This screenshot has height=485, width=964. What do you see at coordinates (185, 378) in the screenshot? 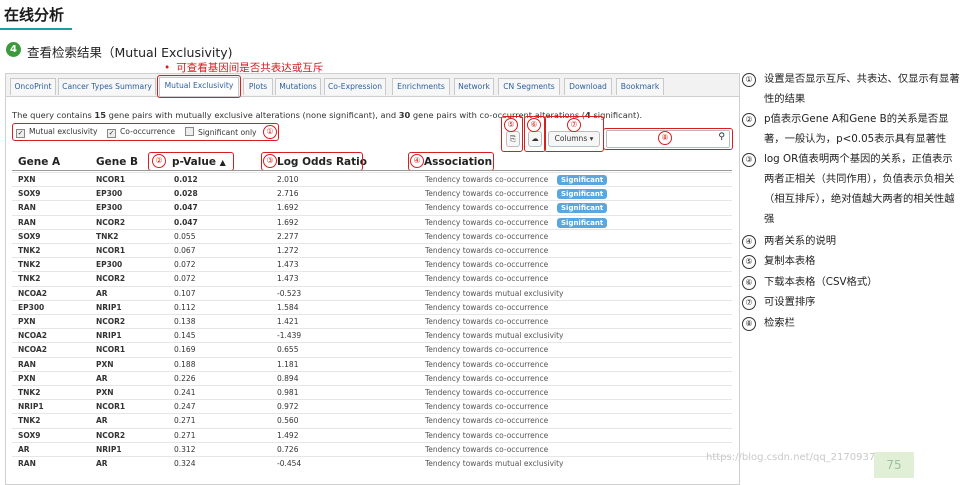
I see `pvalue-cell: 0.226` at bounding box center [185, 378].